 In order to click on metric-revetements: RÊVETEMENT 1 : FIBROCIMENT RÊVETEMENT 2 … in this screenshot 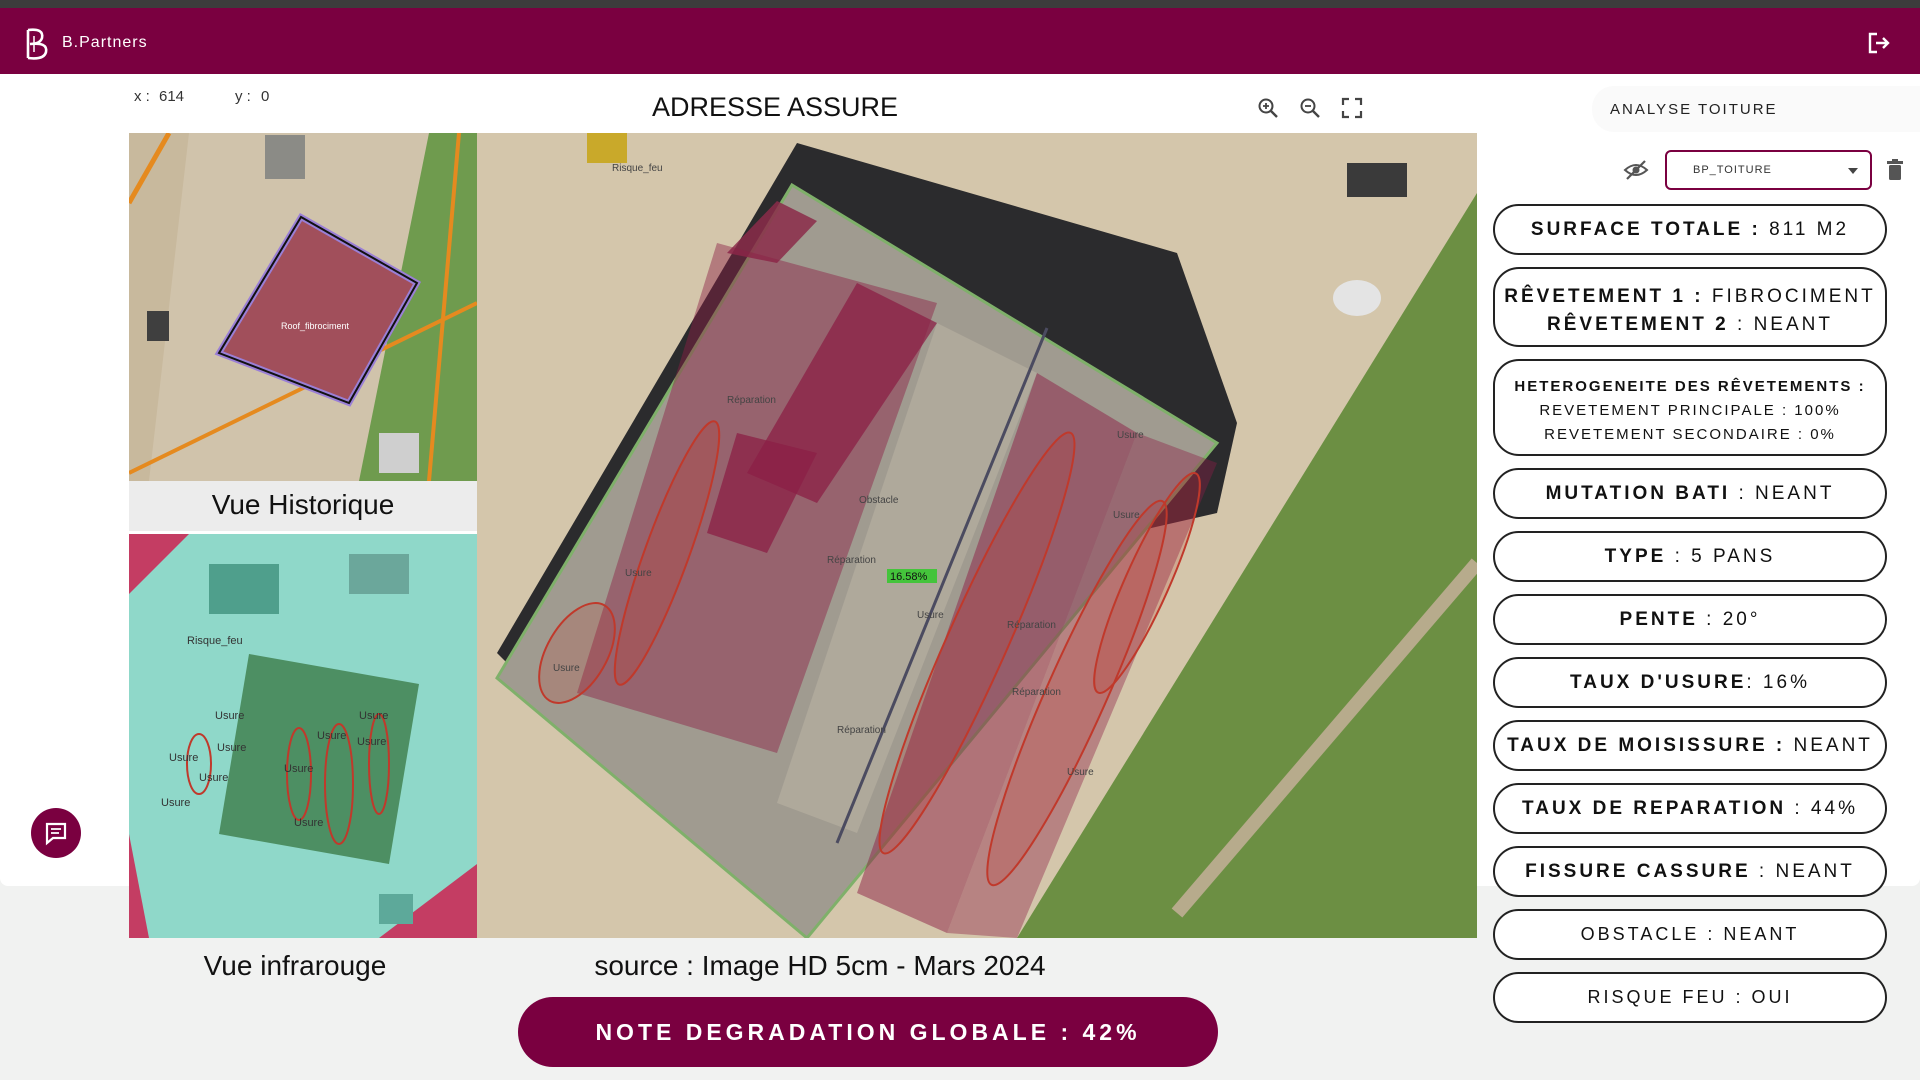, I will do `click(1690, 307)`.